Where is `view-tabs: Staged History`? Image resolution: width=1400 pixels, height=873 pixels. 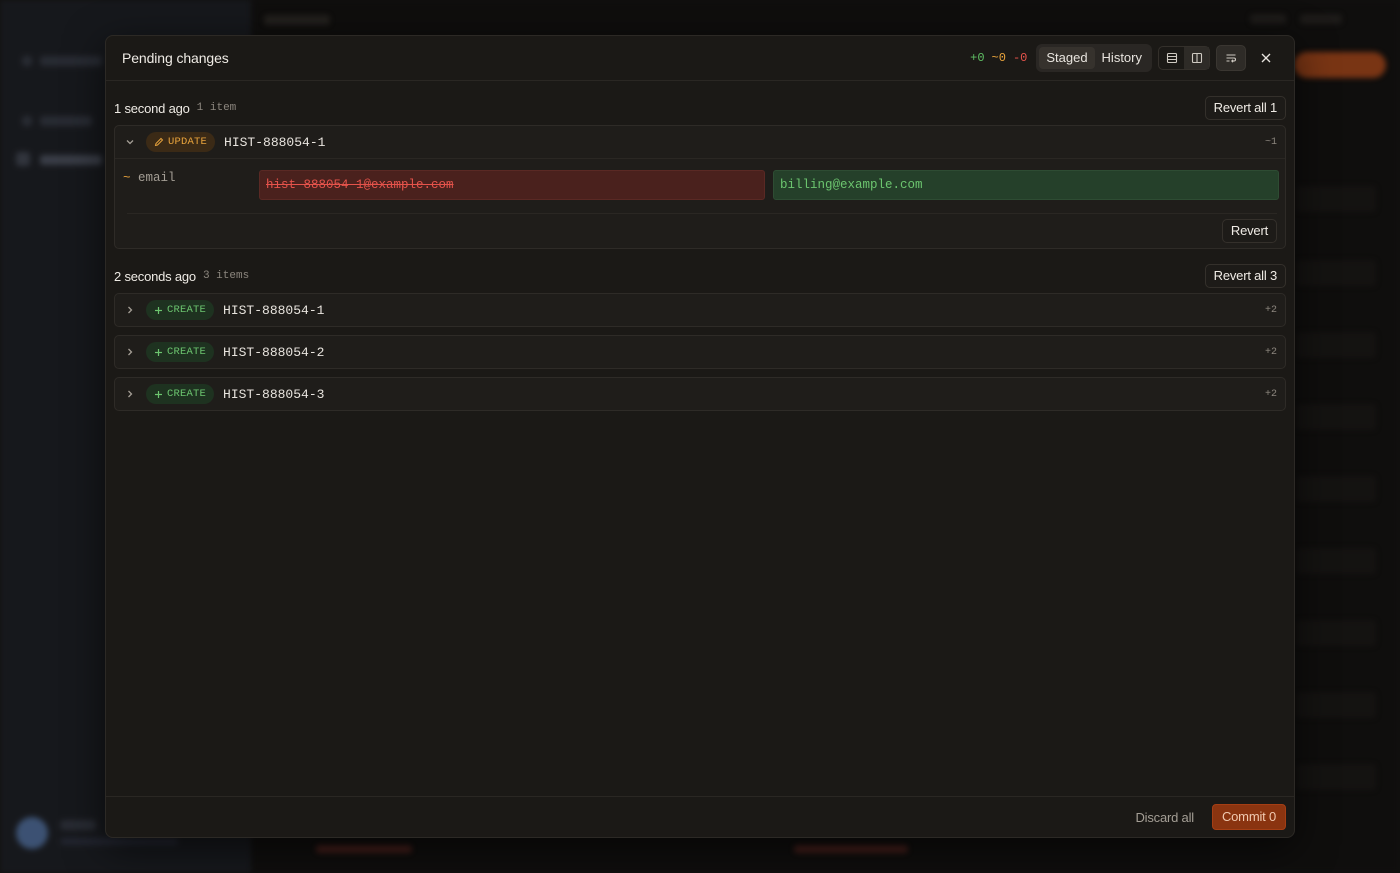 view-tabs: Staged History is located at coordinates (1094, 58).